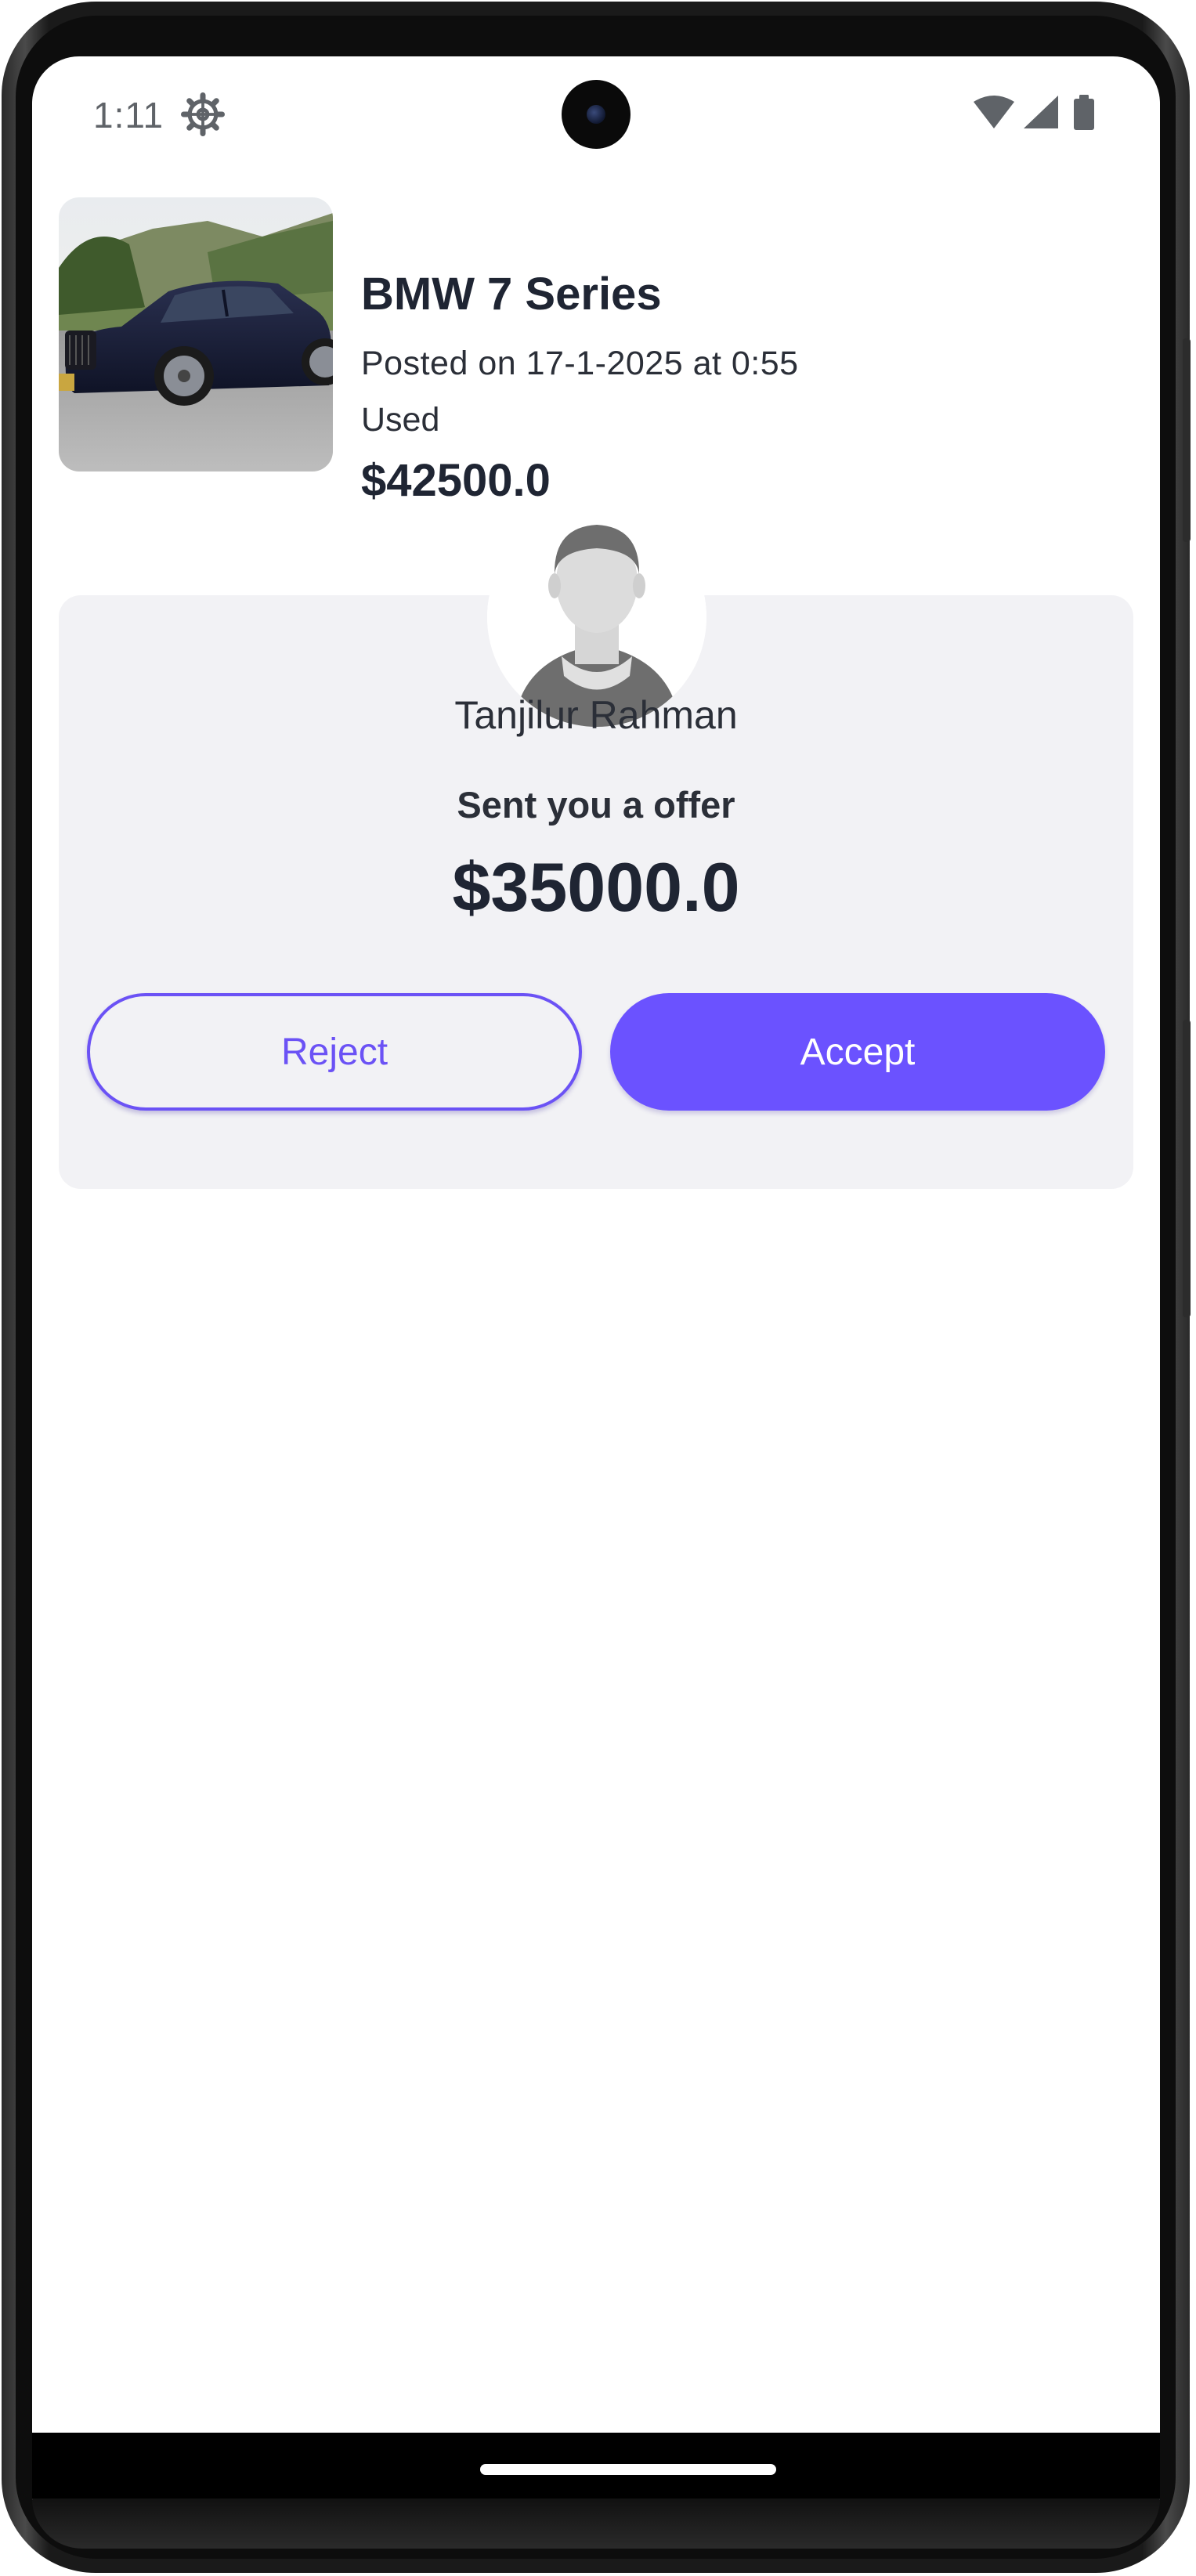  What do you see at coordinates (596, 715) in the screenshot?
I see `sender-name: Tanjilur Rahman` at bounding box center [596, 715].